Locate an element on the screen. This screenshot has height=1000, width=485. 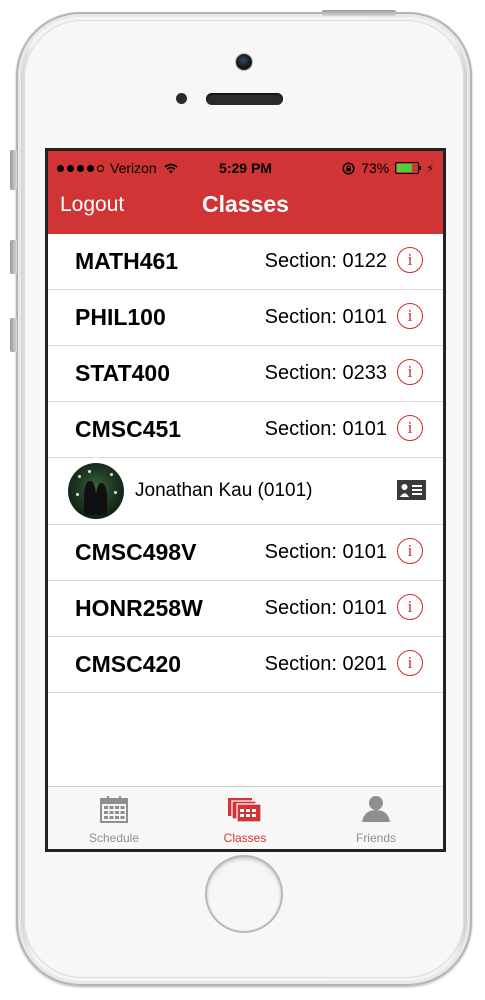
power-button is located at coordinates (359, 13).